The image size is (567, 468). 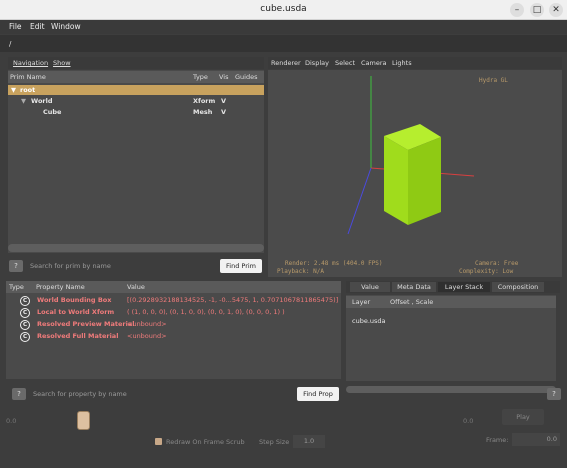 What do you see at coordinates (11, 421) in the screenshot?
I see `timeline-start: 0.0` at bounding box center [11, 421].